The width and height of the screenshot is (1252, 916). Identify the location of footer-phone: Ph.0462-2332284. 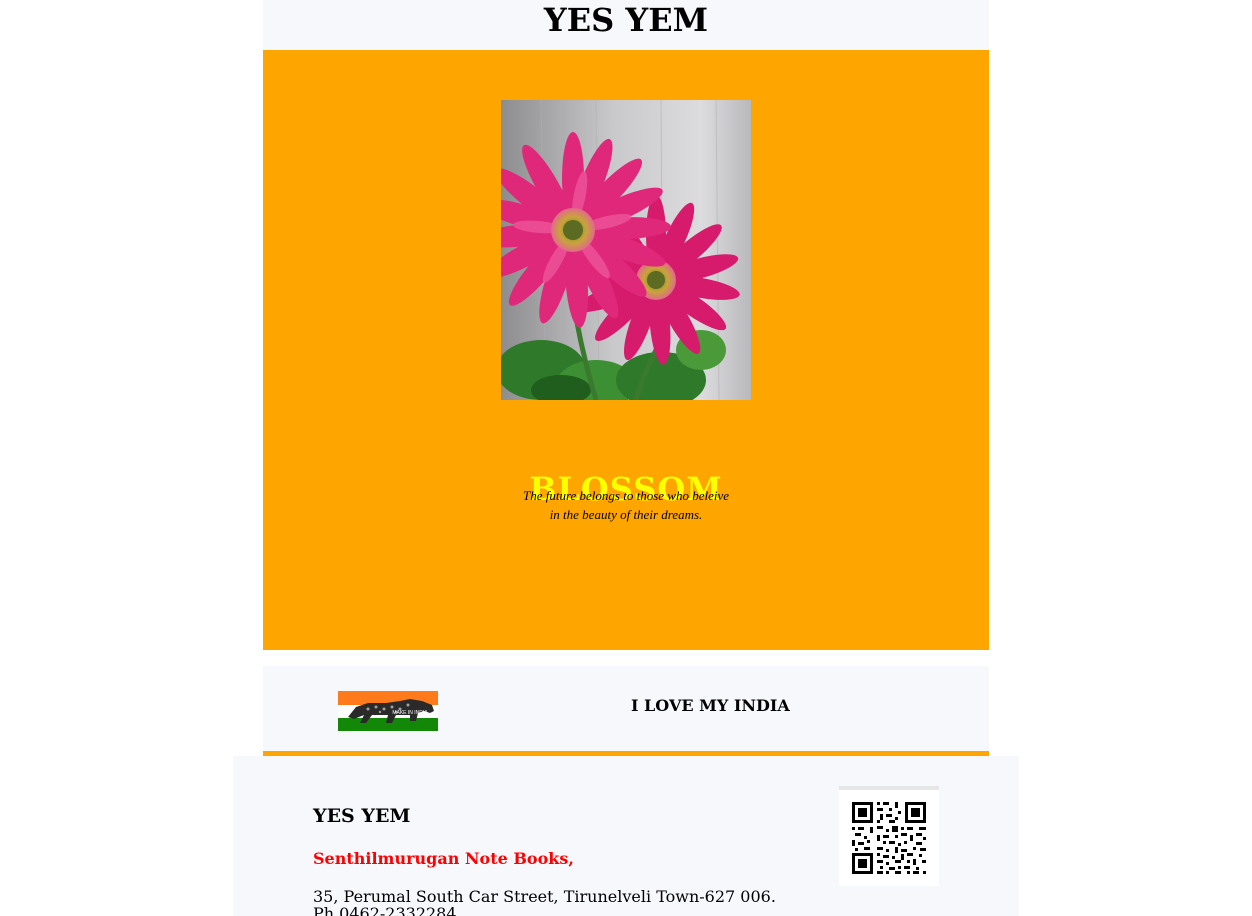
(385, 910).